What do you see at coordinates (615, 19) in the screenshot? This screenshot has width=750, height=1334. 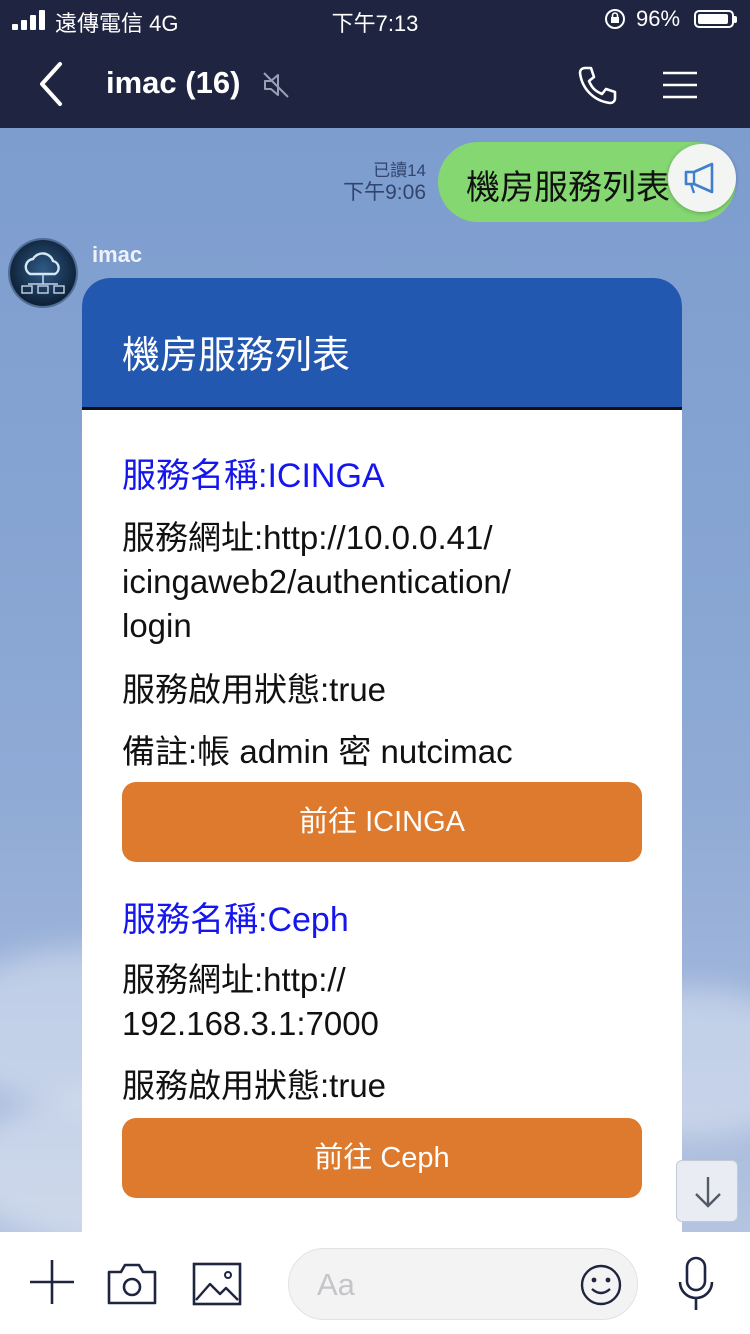 I see `rotation-lock-icon` at bounding box center [615, 19].